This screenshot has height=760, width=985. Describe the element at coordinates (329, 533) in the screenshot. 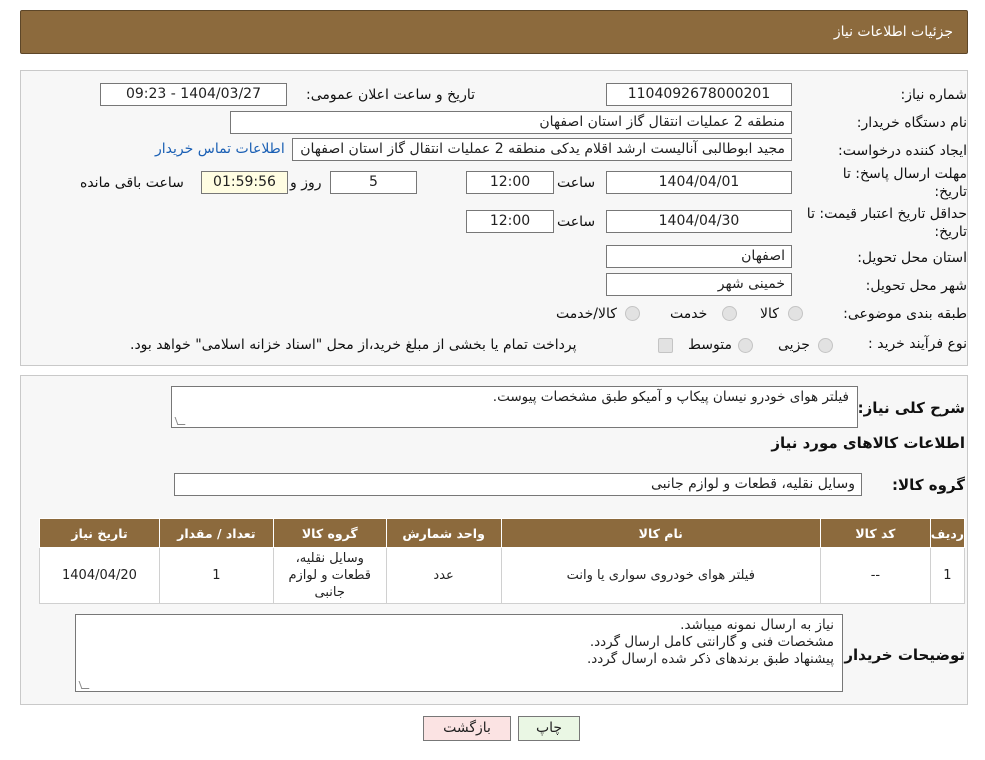

I see `col-group: گروه کالا` at that location.